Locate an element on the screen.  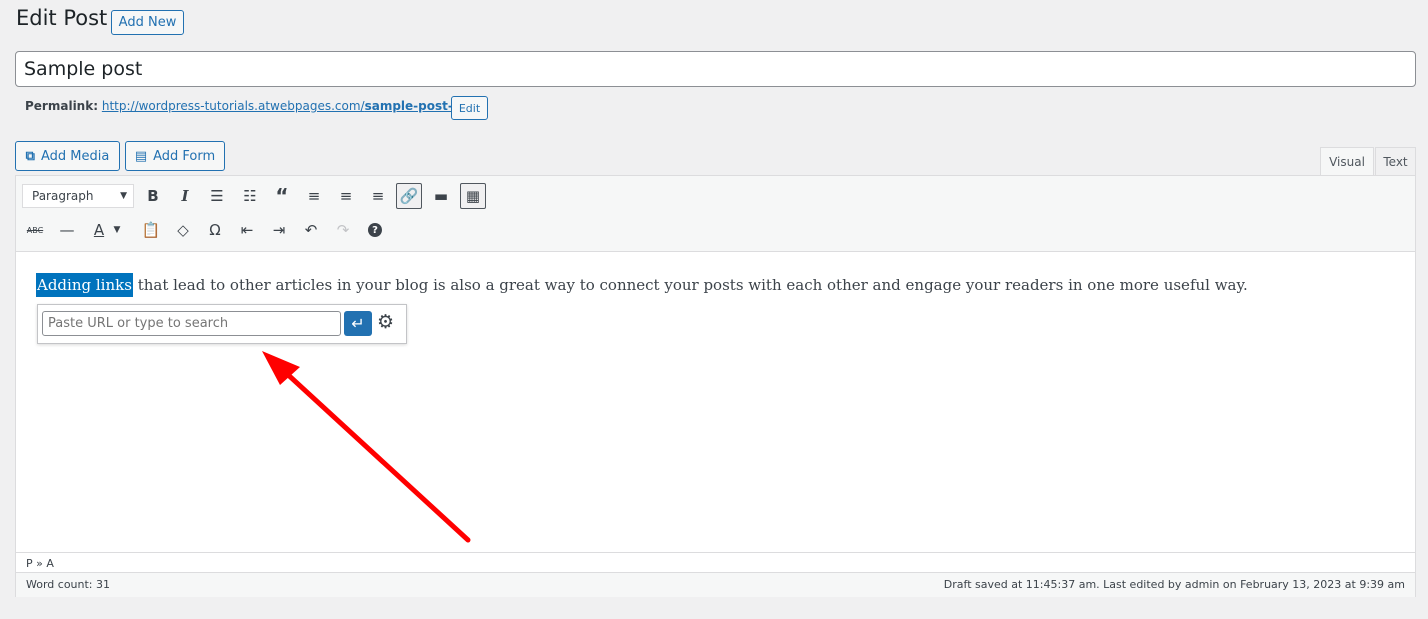
annotation-arrow is located at coordinates (366, 447).